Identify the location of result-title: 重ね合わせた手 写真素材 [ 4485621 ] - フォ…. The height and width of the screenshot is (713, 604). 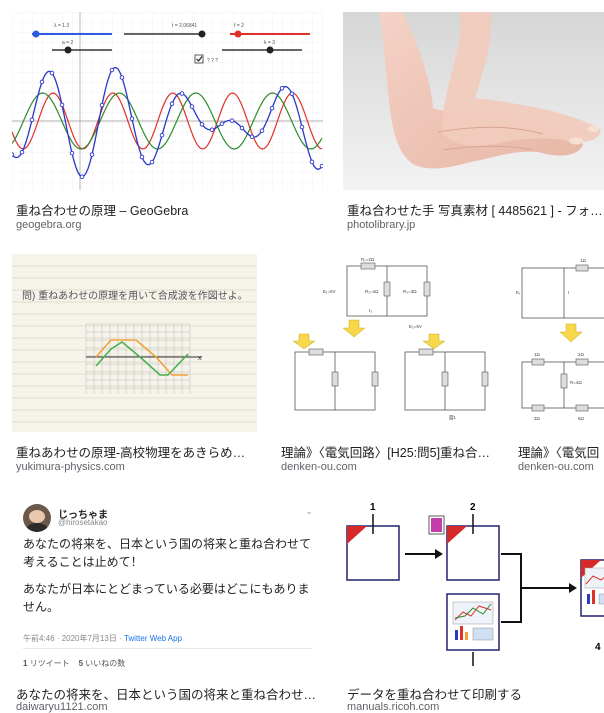
(475, 209).